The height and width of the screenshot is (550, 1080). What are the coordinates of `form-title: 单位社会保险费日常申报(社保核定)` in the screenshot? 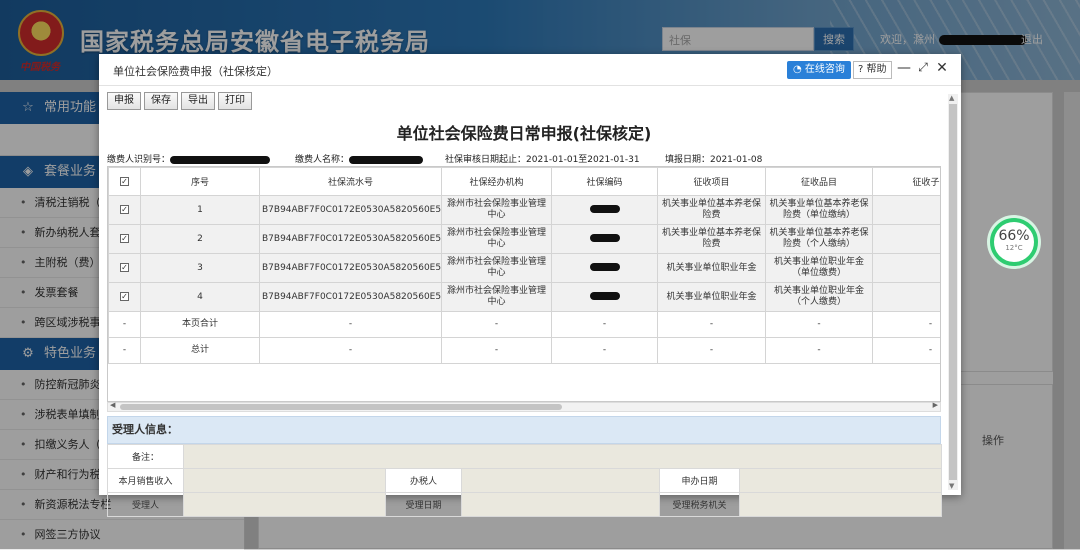 It's located at (524, 133).